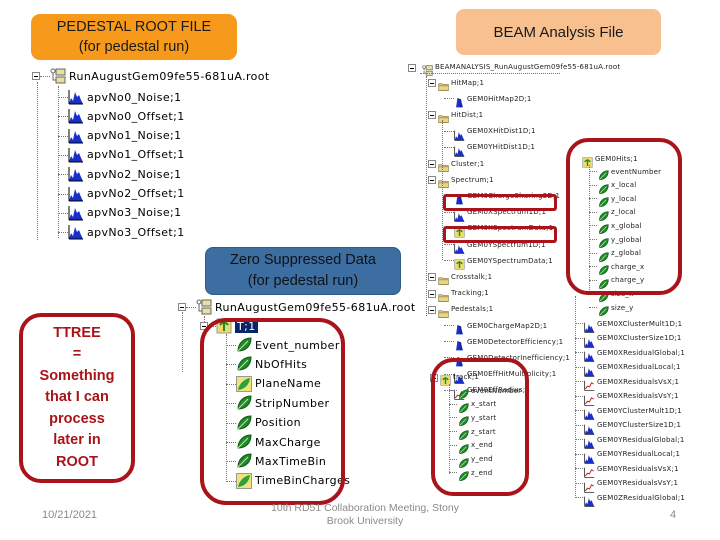 The width and height of the screenshot is (720, 540). I want to click on beam-right-item: GEM0XResidualLocal;1, so click(632, 369).